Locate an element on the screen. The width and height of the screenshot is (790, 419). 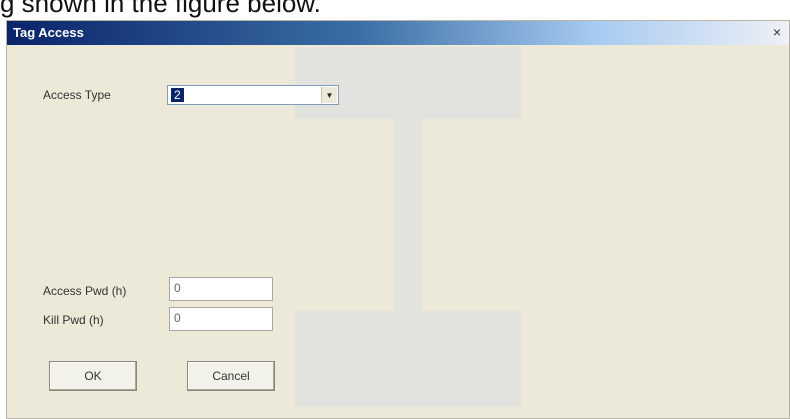
watermark-bottom is located at coordinates (408, 359).